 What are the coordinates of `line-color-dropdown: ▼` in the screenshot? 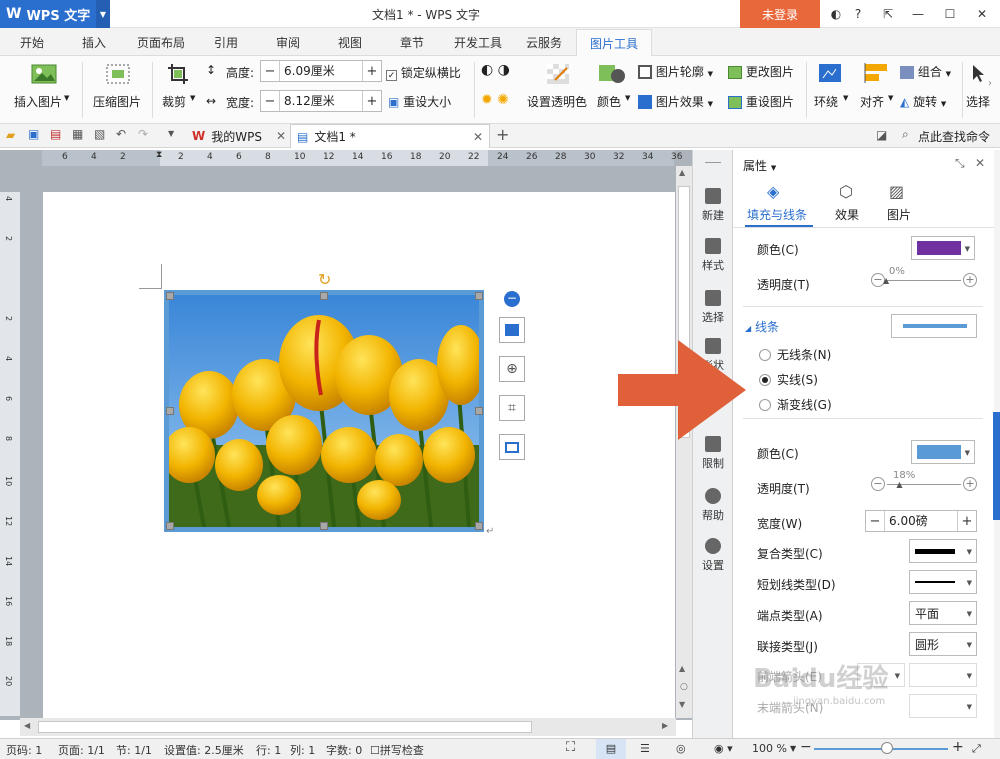 It's located at (943, 452).